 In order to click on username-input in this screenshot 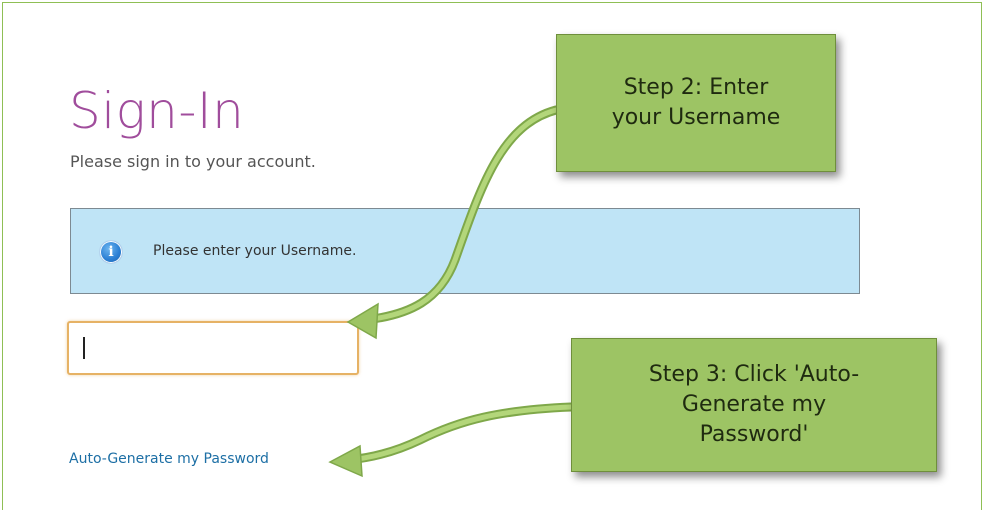, I will do `click(213, 348)`.